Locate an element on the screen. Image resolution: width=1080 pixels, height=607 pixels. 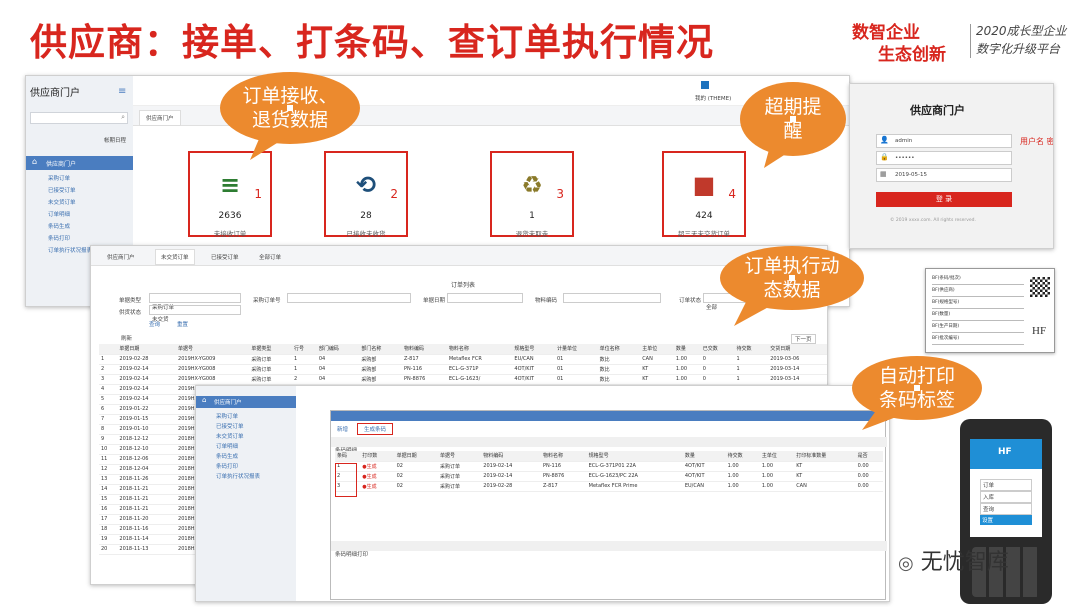
watermark-text: 无忧智库 is located at coordinates (964, 562).